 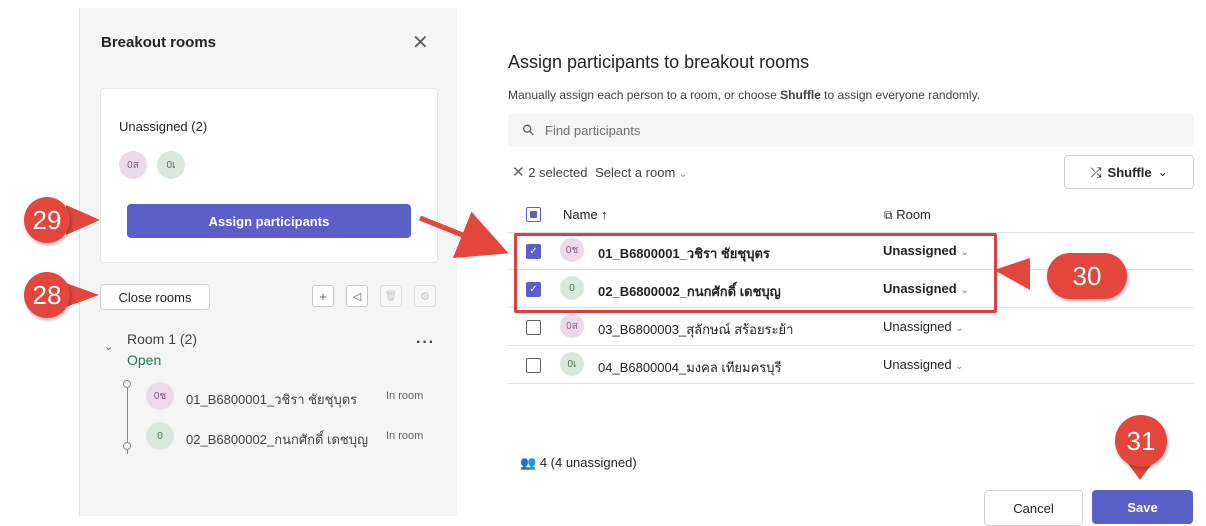 I want to click on callout-30: 30, so click(x=1087, y=276).